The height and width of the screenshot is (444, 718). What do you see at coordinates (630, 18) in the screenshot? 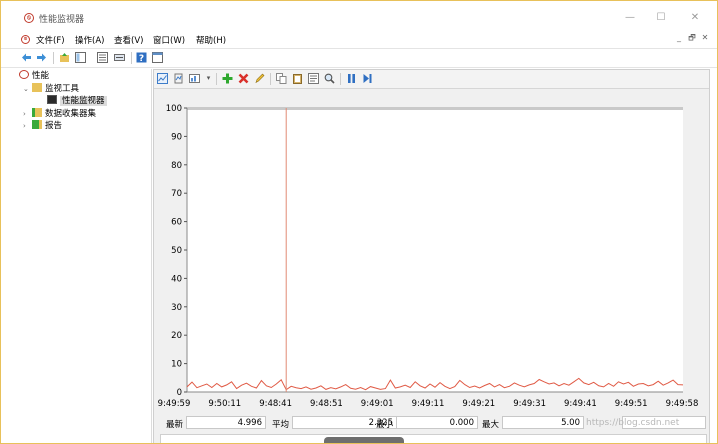
I see `minimize-button: —` at bounding box center [630, 18].